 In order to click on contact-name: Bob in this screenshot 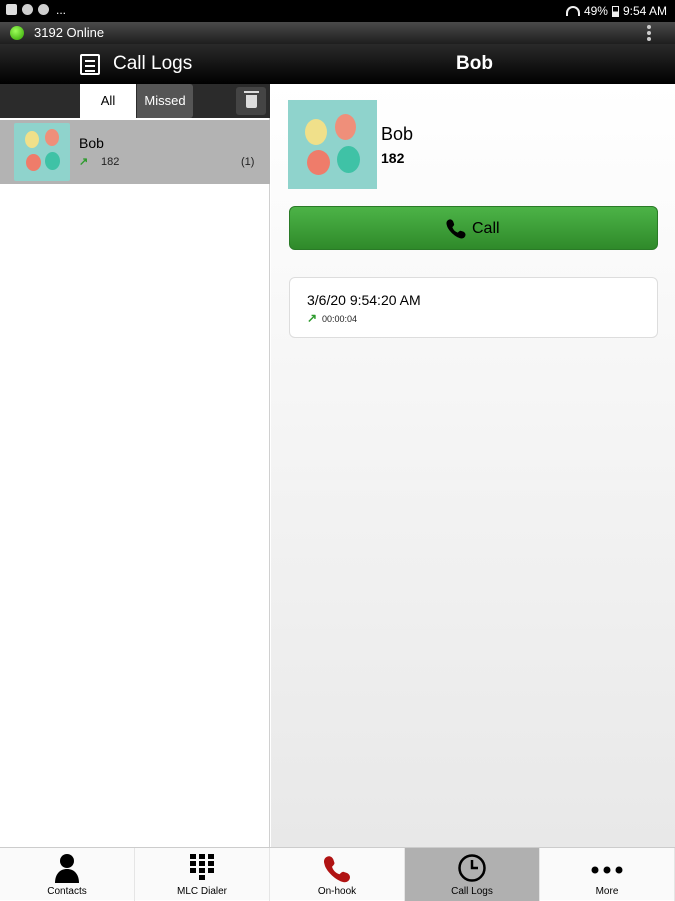, I will do `click(91, 143)`.